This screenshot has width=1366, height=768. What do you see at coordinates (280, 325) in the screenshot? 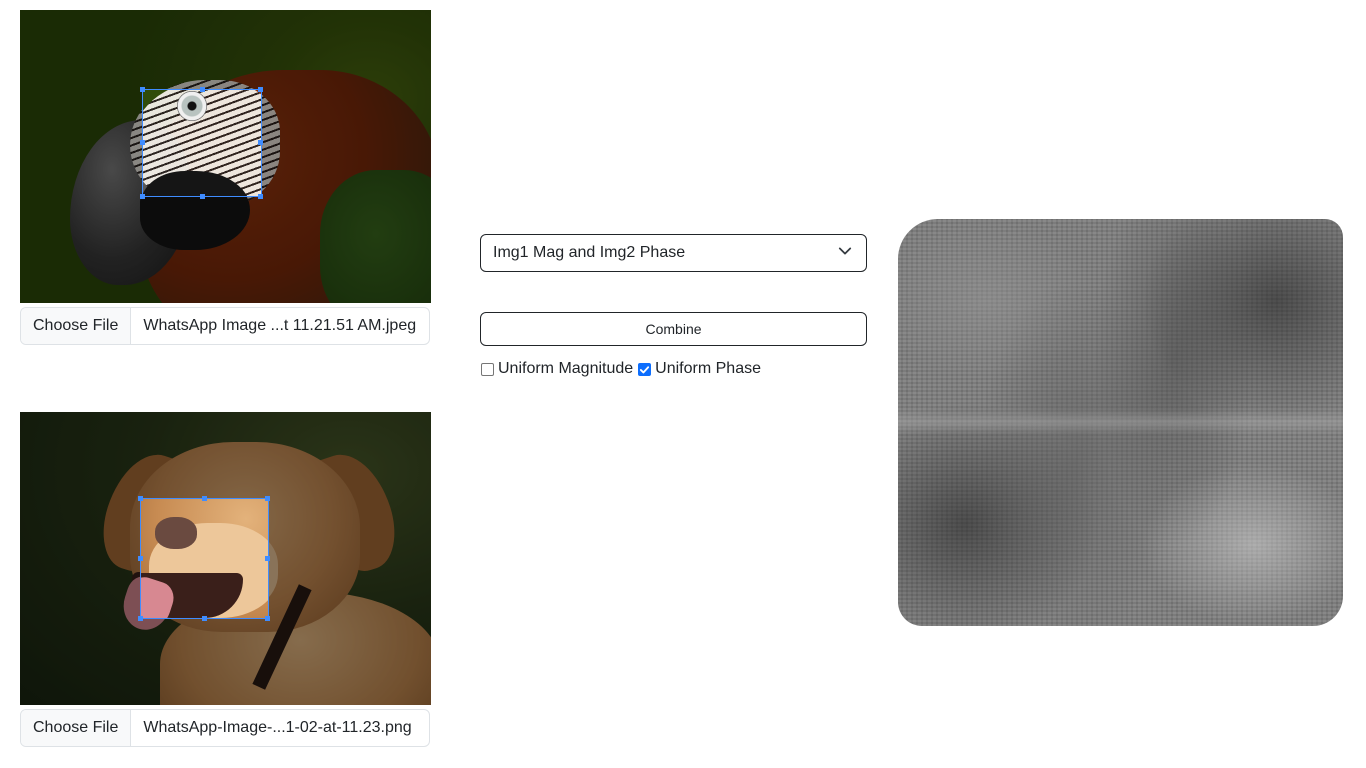
I see `file-name-label: WhatsApp Image ...t 11.21.51 AM.jpeg` at bounding box center [280, 325].